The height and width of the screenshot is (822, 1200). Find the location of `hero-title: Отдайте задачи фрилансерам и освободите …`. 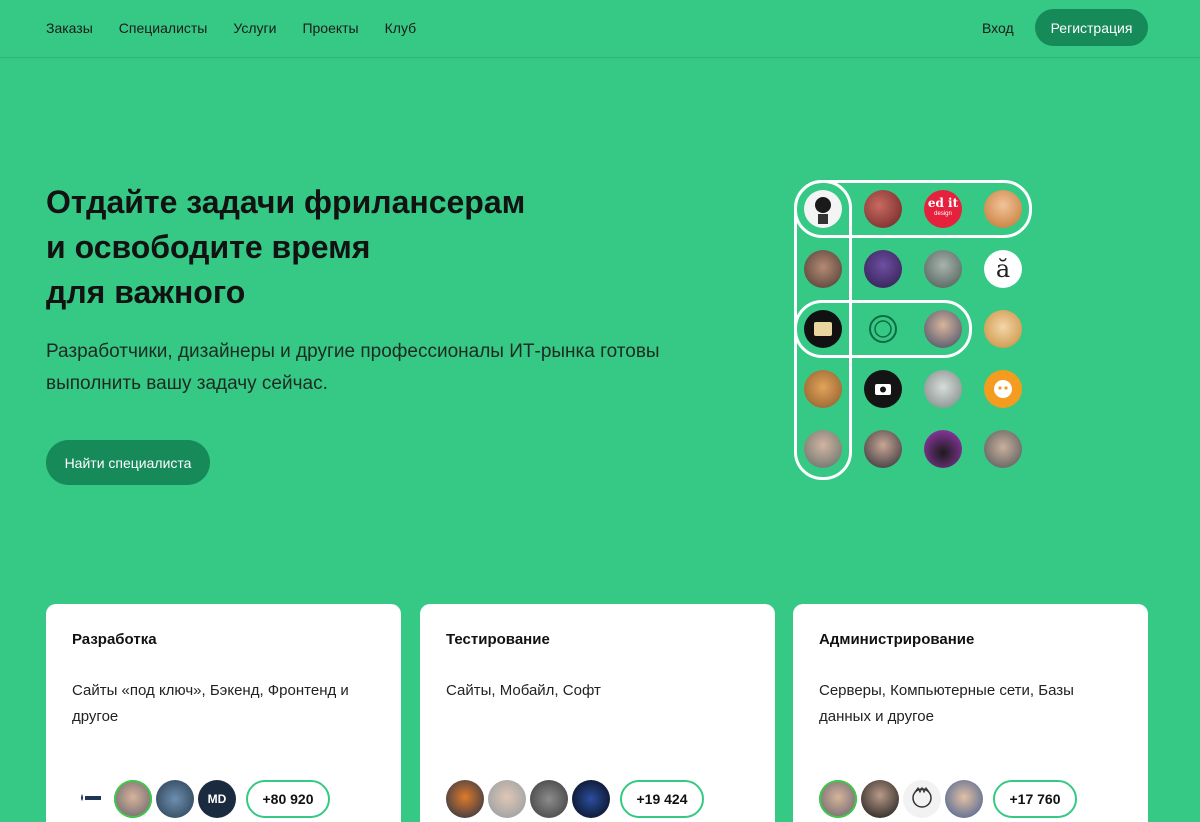

hero-title: Отдайте задачи фрилансерам и освободите … is located at coordinates (356, 247).